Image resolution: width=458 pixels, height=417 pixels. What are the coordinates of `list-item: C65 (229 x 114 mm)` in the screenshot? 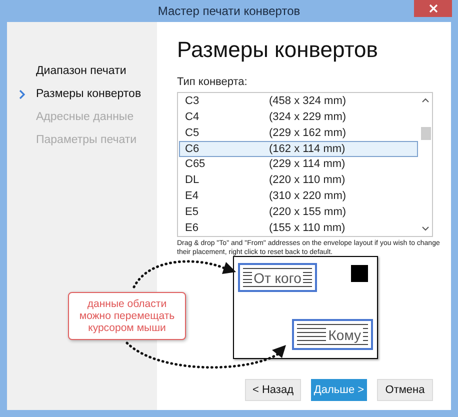 It's located at (298, 164).